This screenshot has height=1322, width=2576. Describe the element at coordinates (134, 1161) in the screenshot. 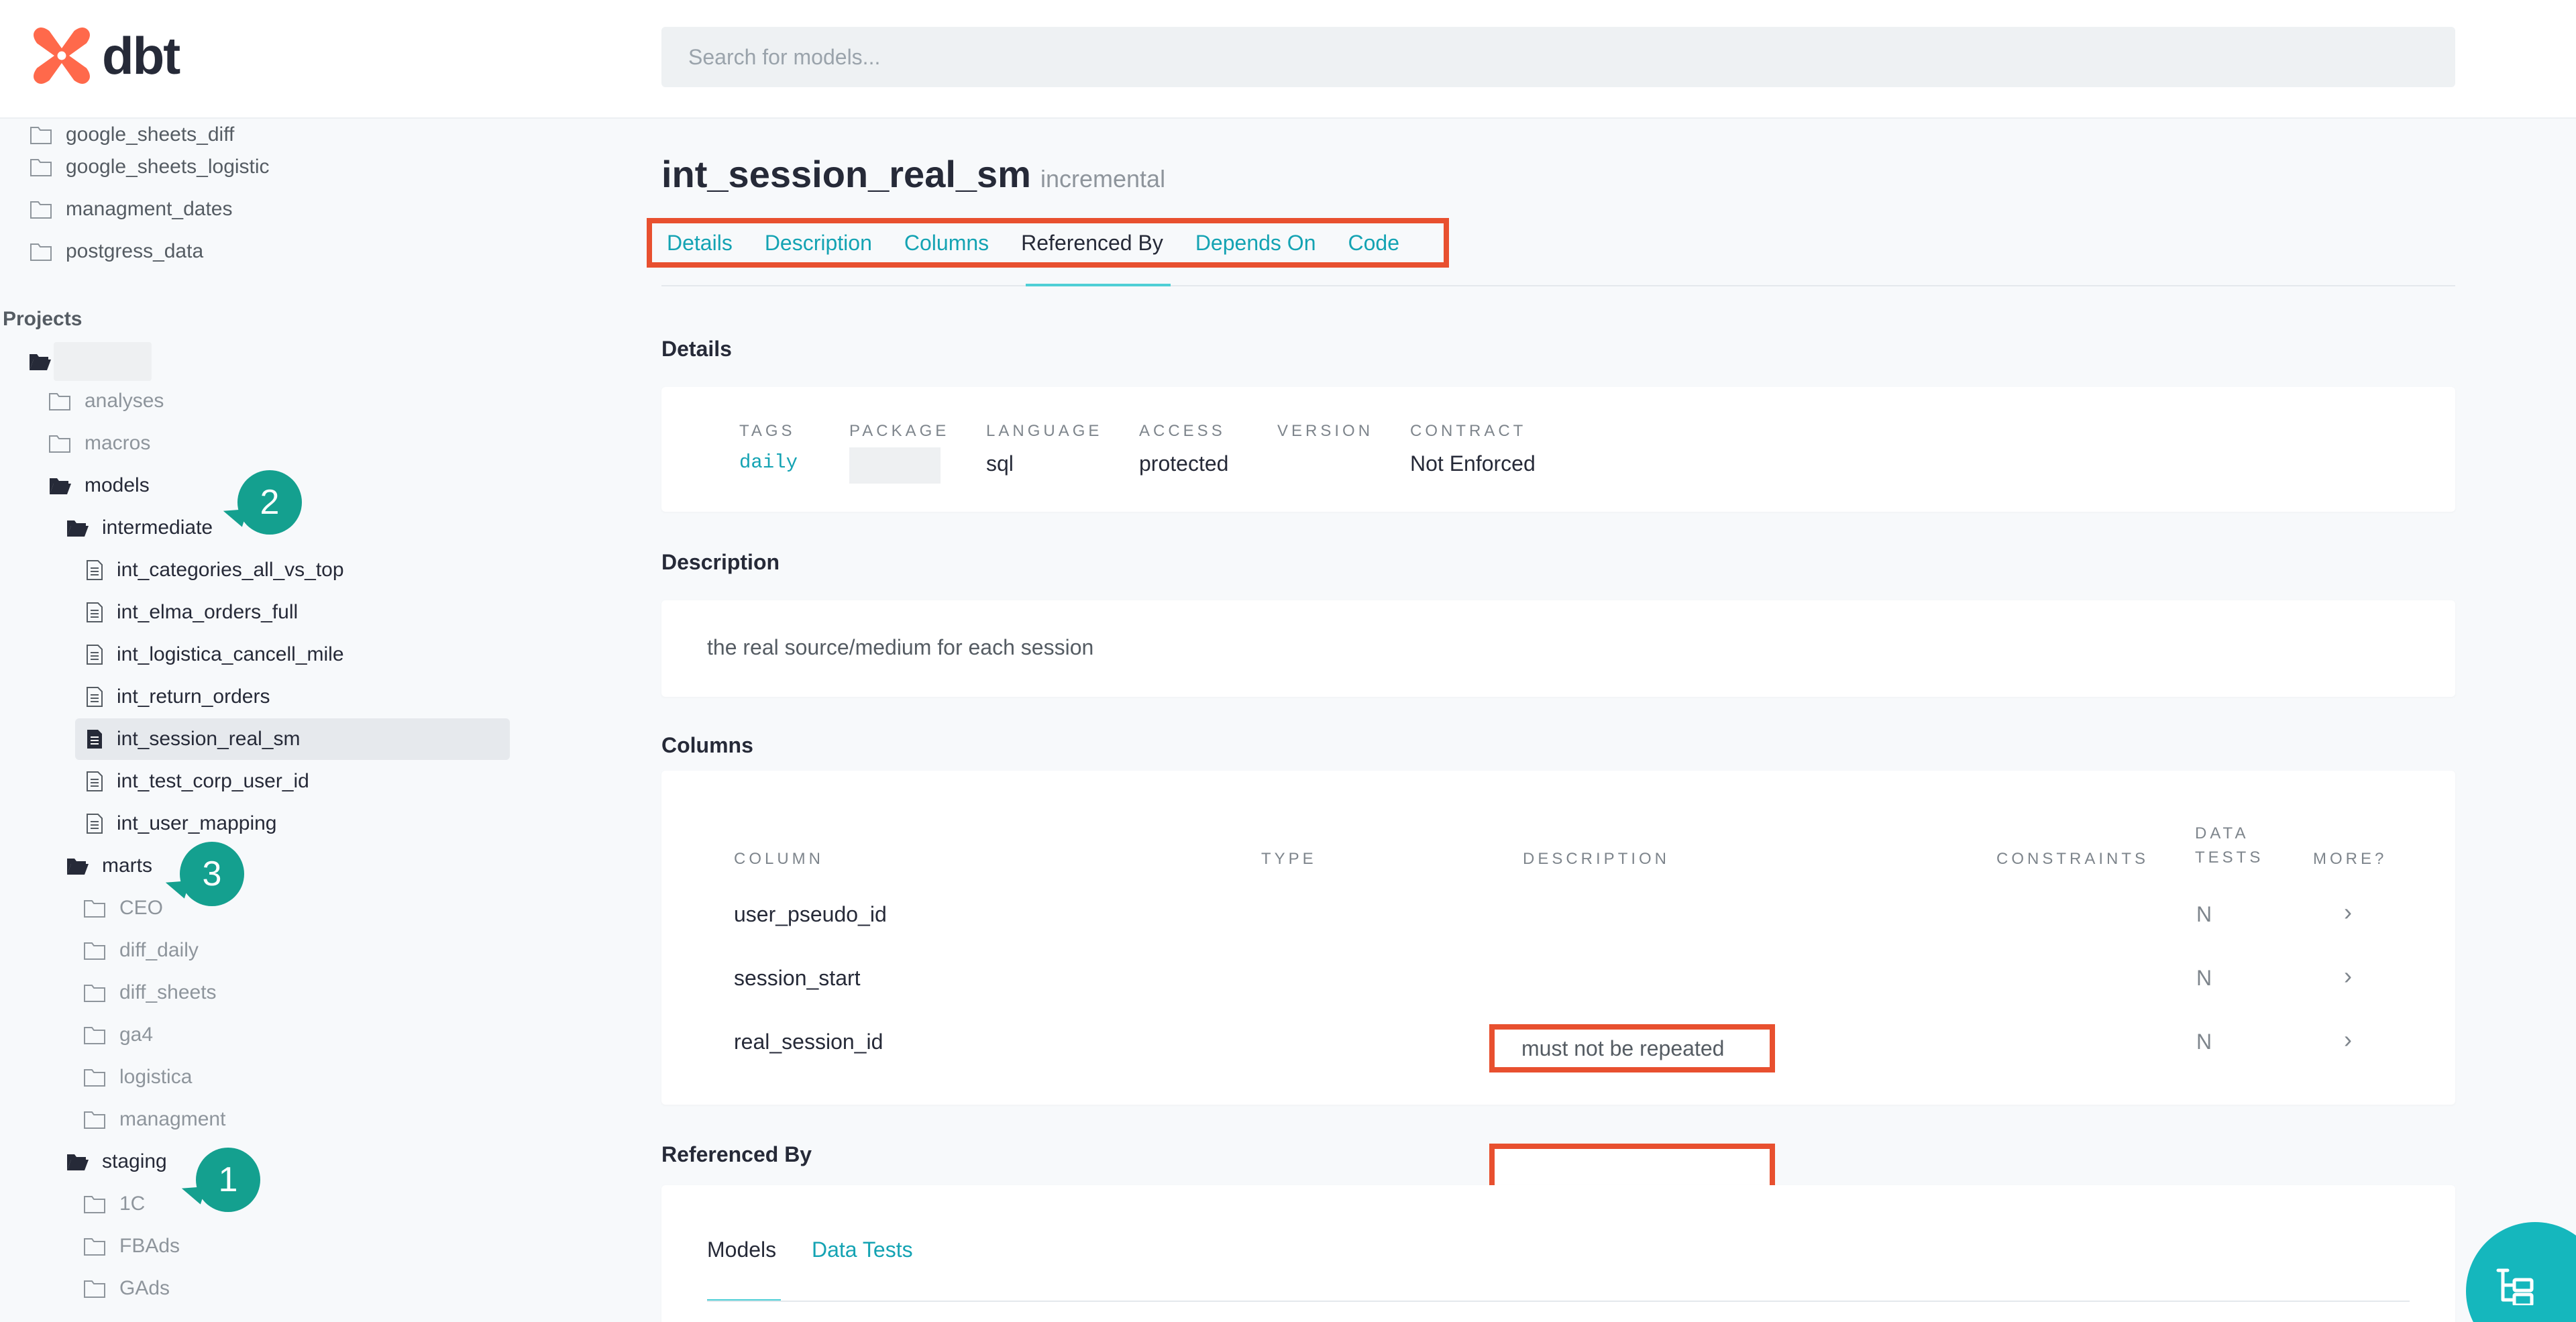

I see `sidebar-item-label: staging` at that location.